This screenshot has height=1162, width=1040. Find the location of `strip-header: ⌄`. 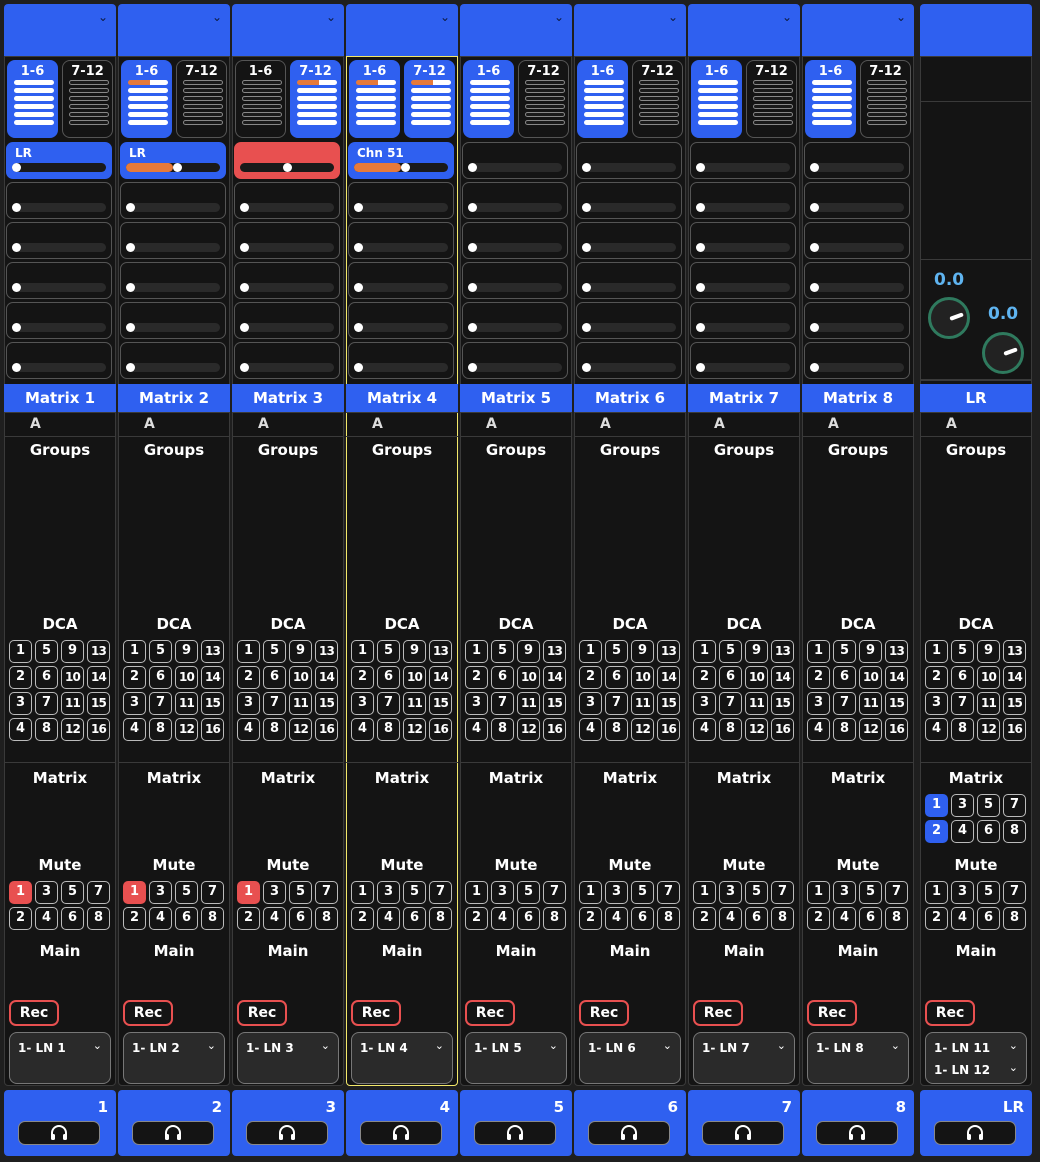

strip-header: ⌄ is located at coordinates (630, 30).